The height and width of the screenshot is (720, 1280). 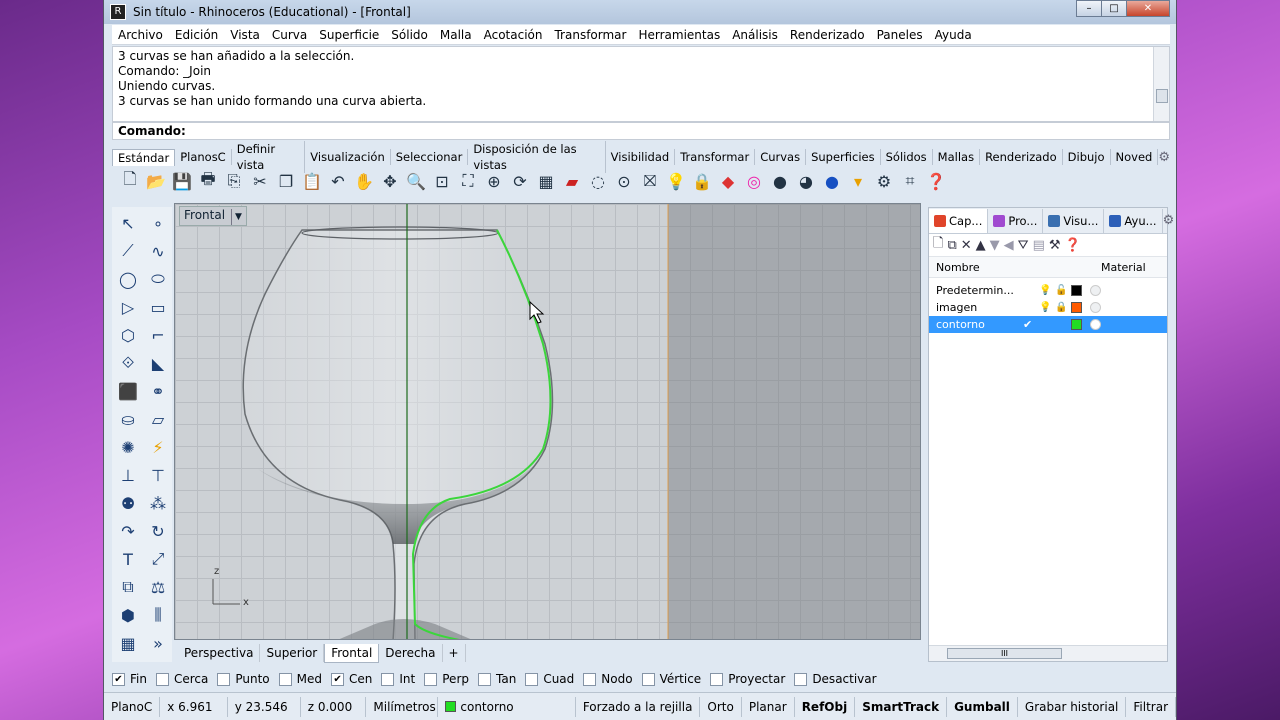 I want to click on lock-icon: 🔓, so click(x=1063, y=290).